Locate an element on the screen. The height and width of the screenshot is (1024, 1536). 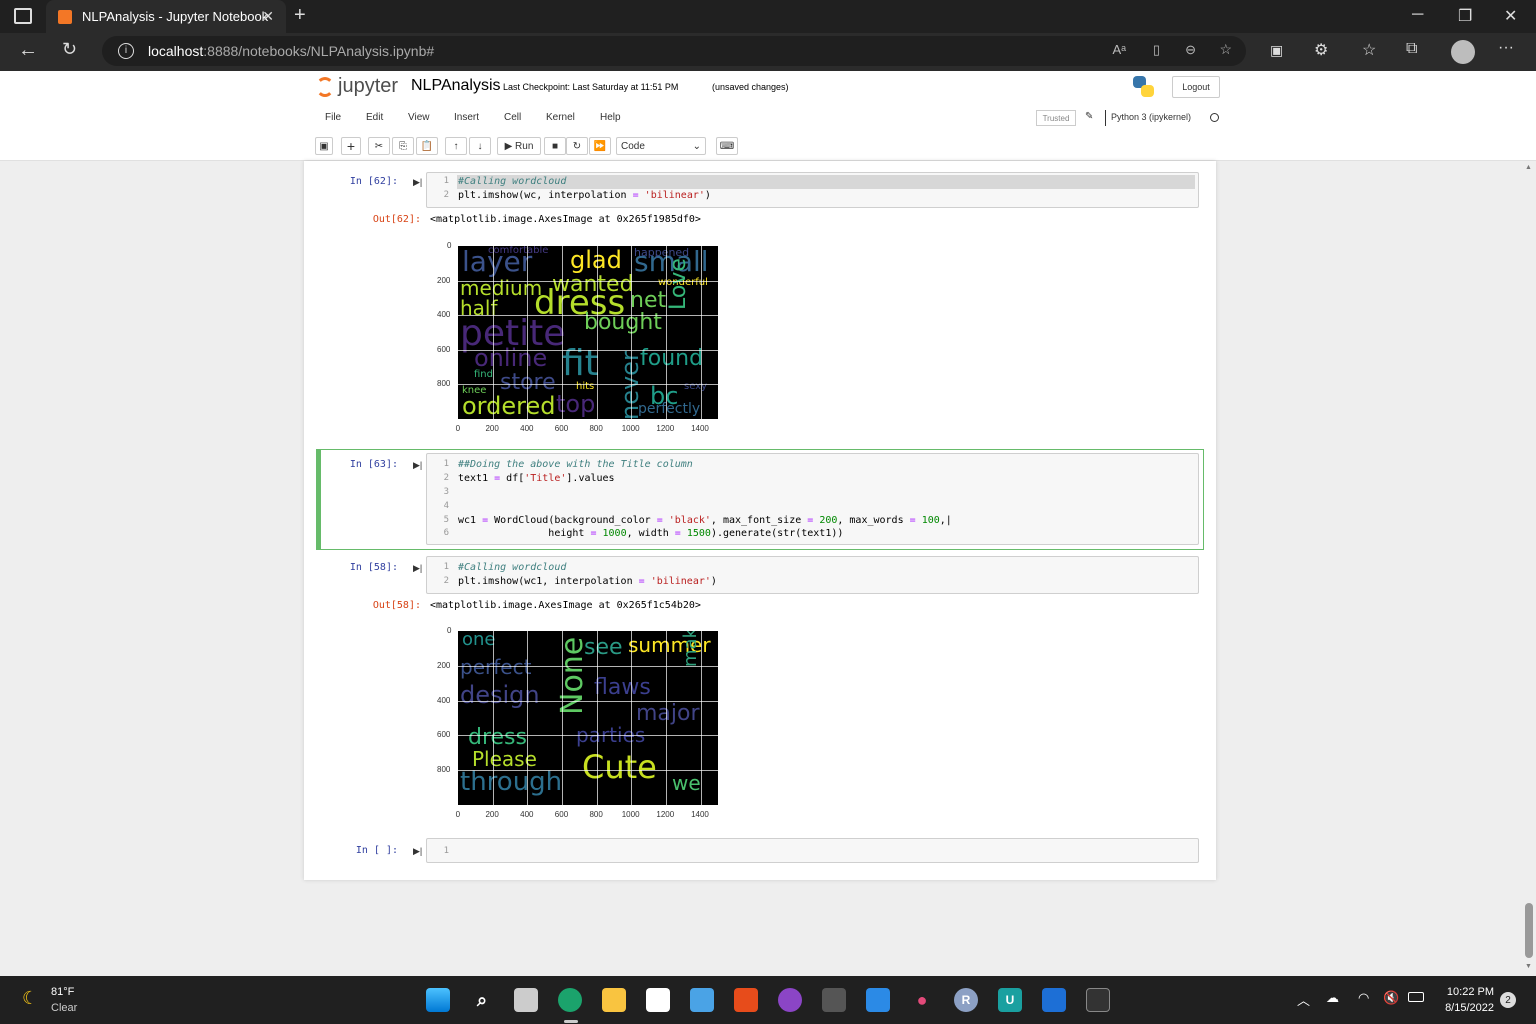
back-icon: ← is located at coordinates (28, 50).